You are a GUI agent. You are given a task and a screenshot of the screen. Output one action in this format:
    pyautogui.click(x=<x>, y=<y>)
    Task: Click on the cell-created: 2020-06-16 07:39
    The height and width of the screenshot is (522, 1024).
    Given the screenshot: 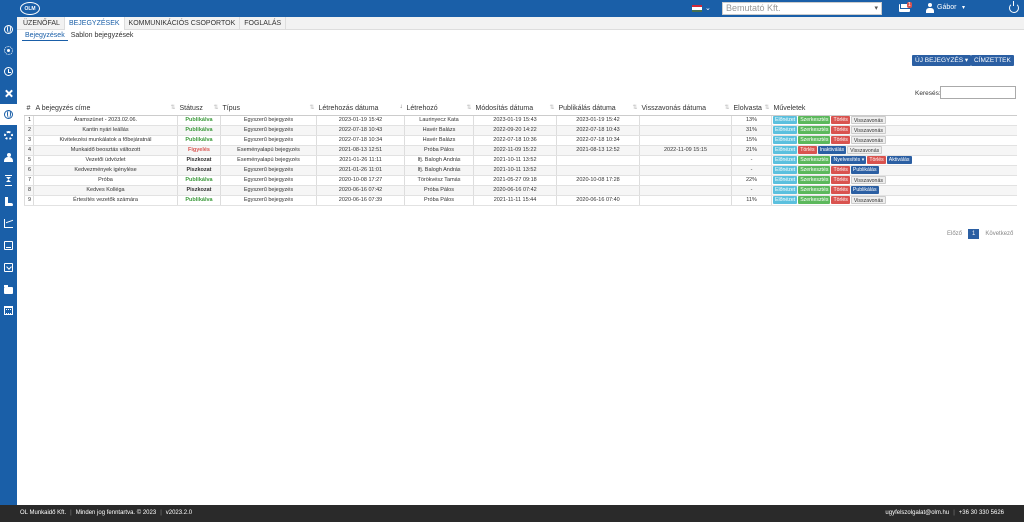 What is the action you would take?
    pyautogui.click(x=360, y=200)
    